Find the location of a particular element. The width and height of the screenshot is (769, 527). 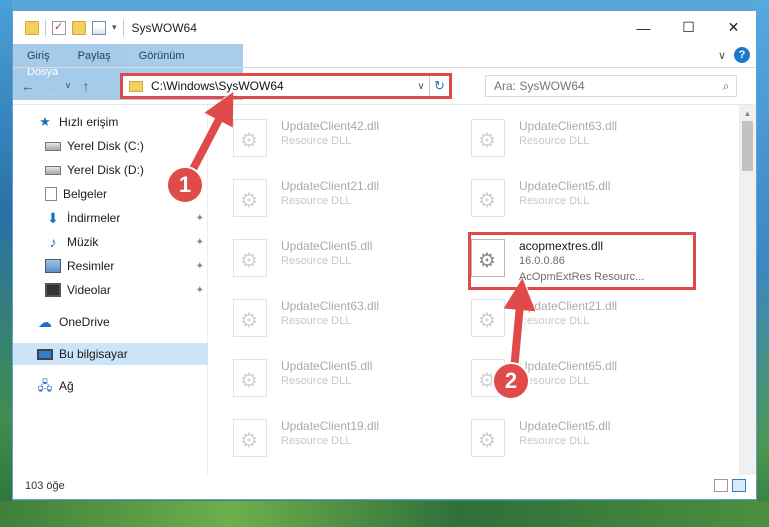

music-icon: ♪ is located at coordinates (53, 242).